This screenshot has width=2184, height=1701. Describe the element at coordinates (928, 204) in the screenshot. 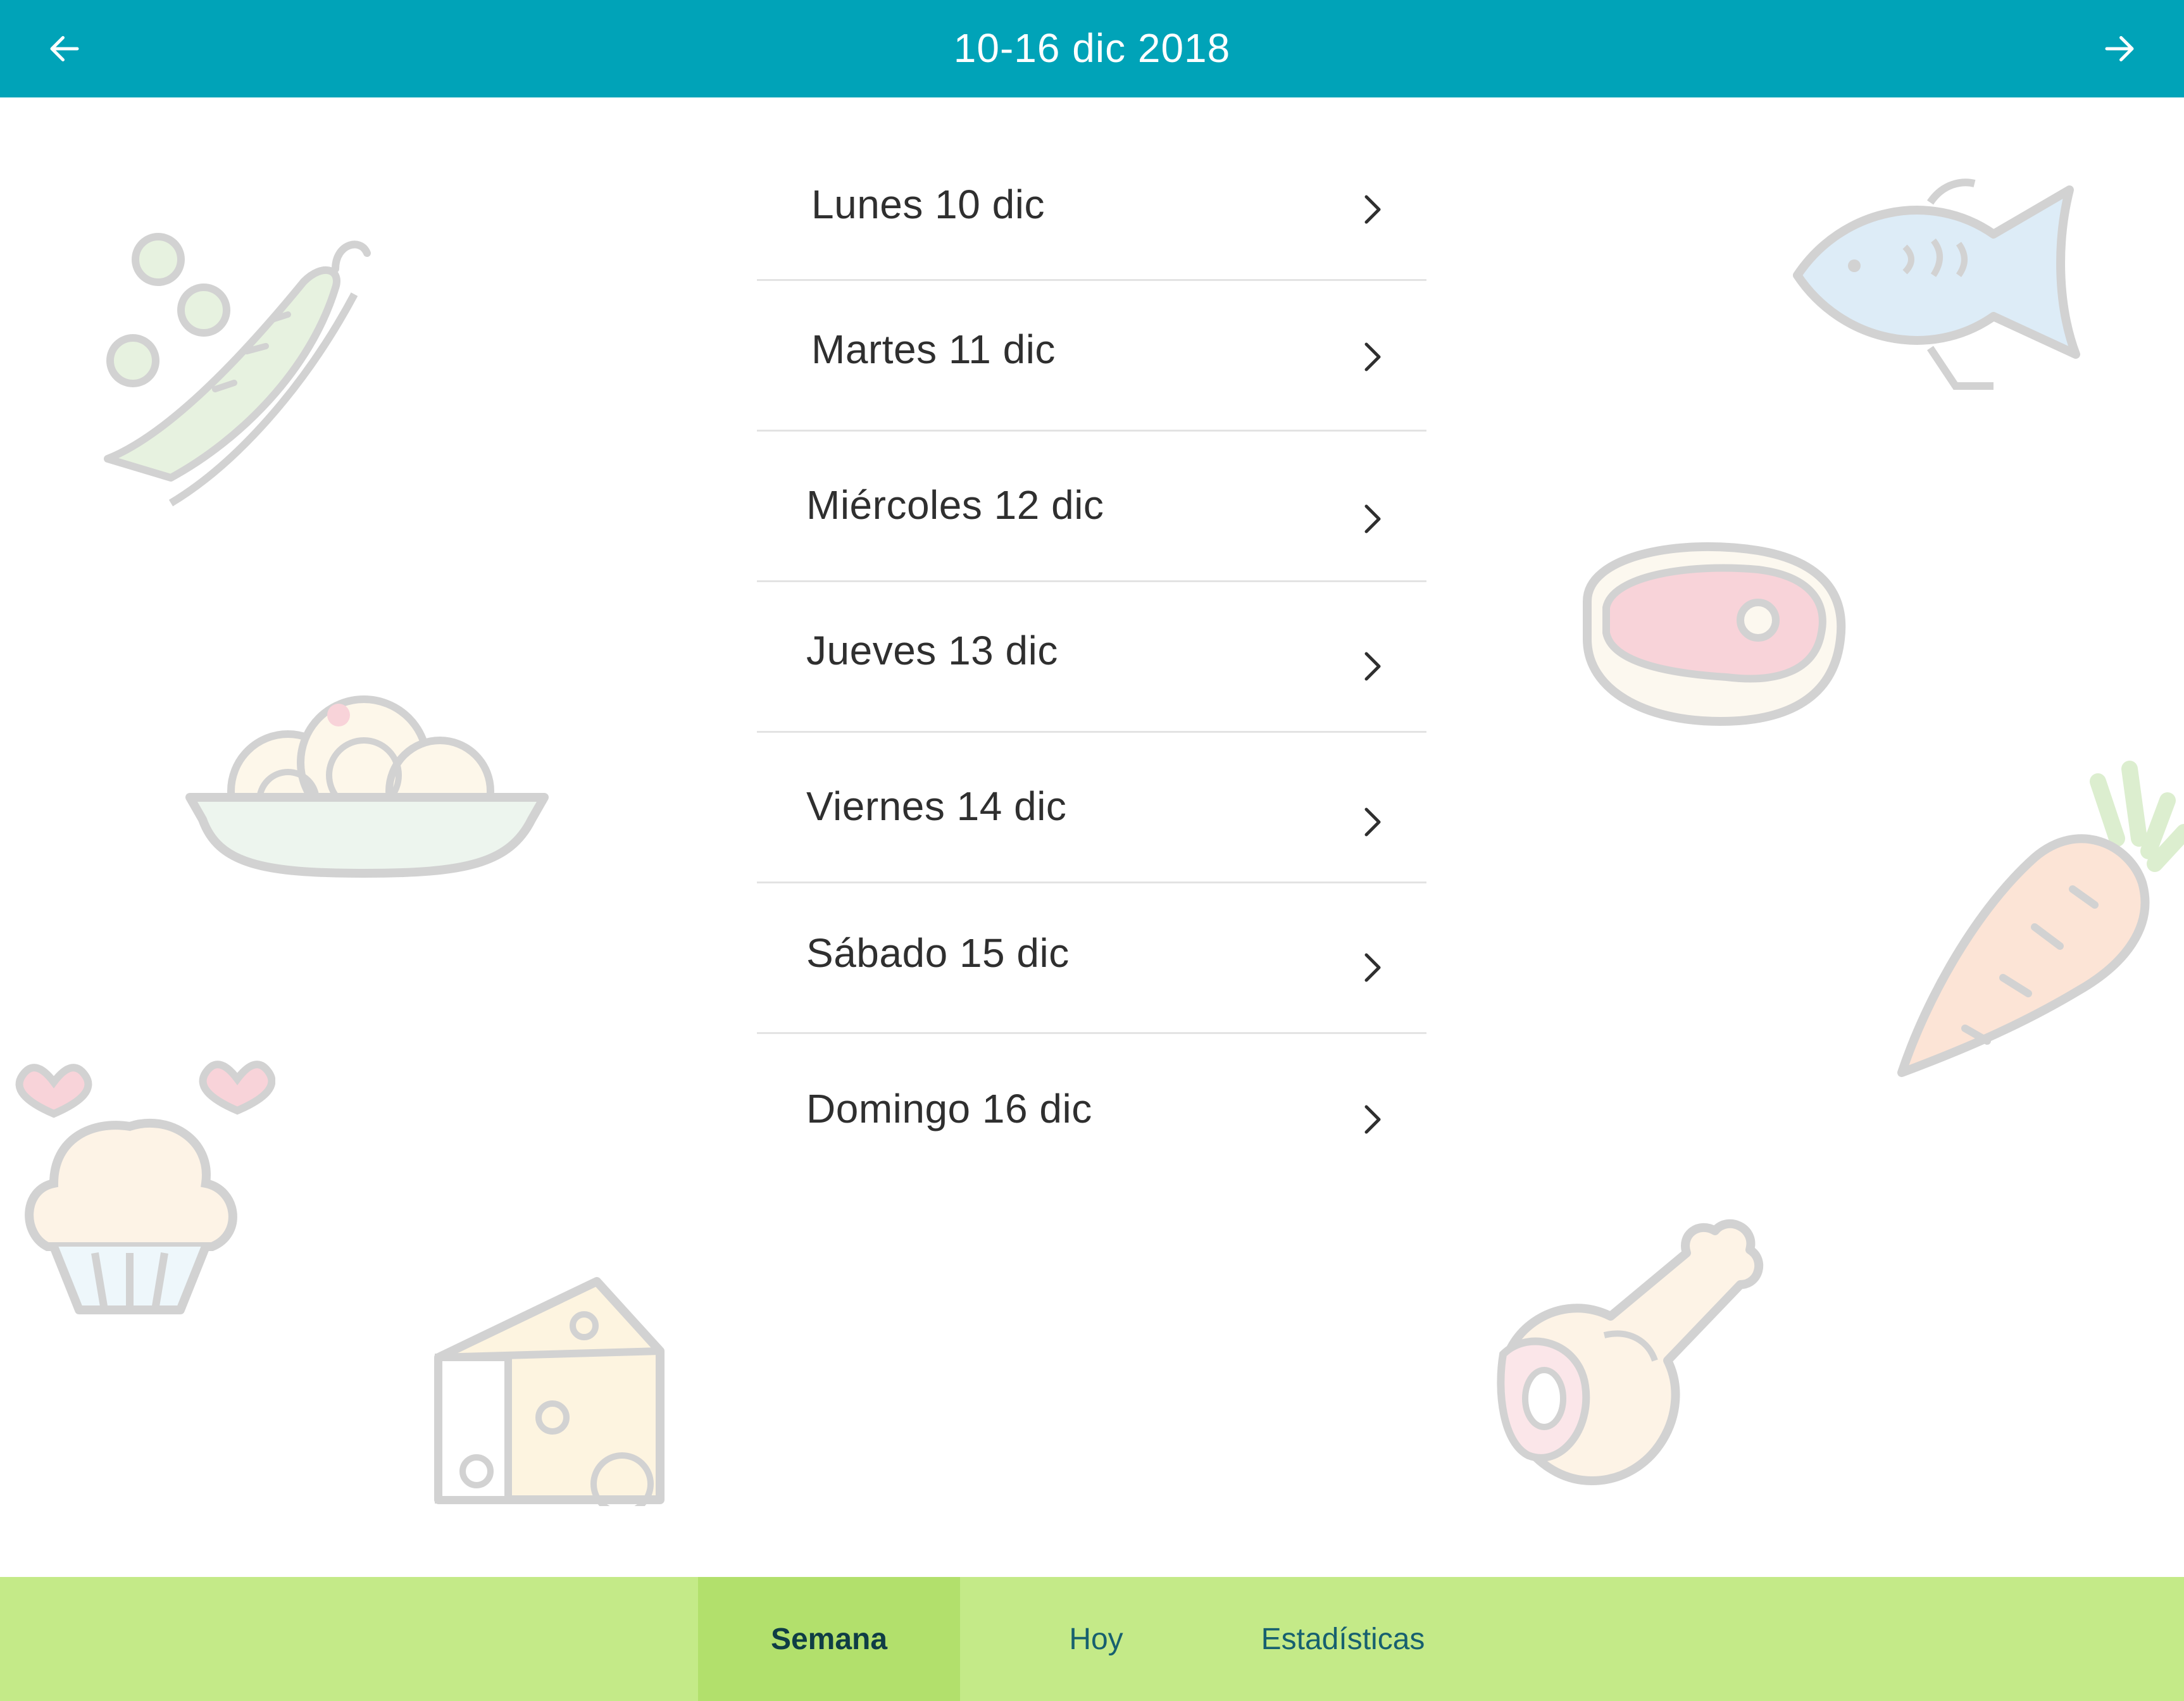

I see `day-label: Lunes 10 dic` at that location.